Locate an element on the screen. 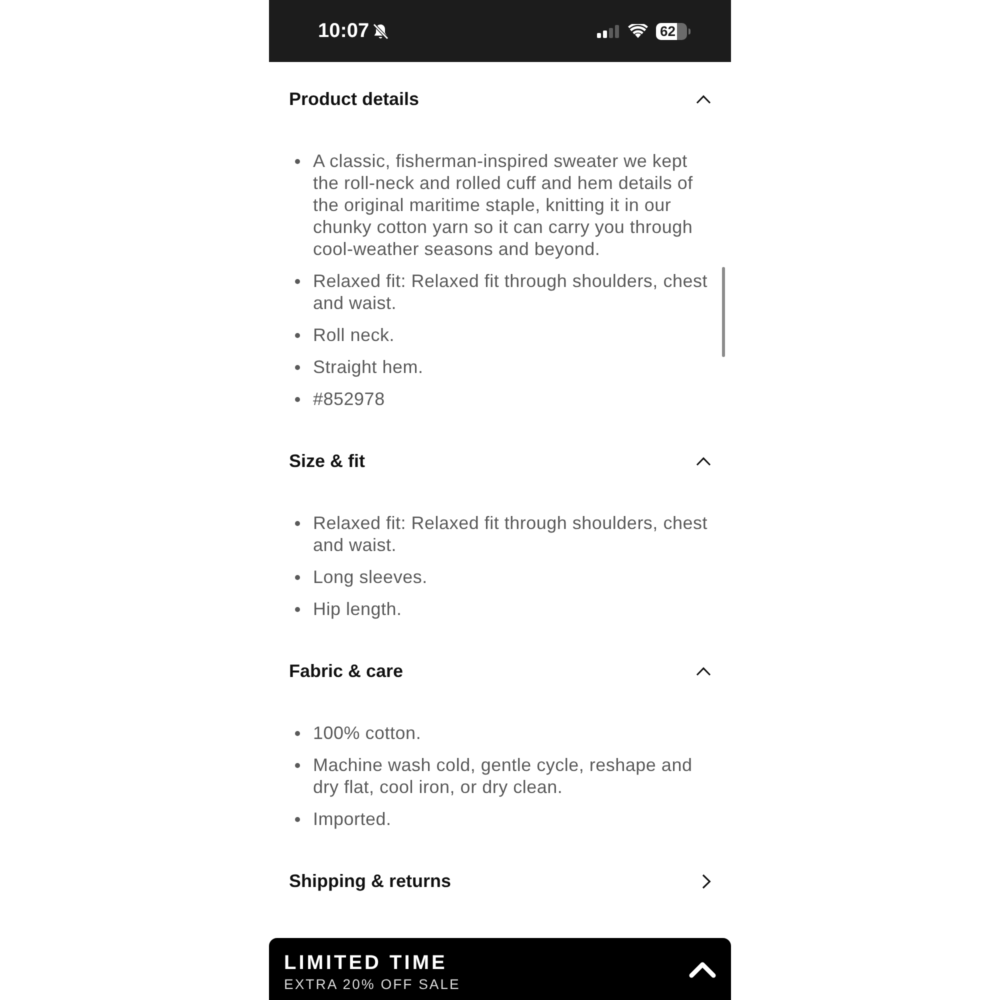 Image resolution: width=1000 pixels, height=1000 pixels. signal-icon is located at coordinates (608, 31).